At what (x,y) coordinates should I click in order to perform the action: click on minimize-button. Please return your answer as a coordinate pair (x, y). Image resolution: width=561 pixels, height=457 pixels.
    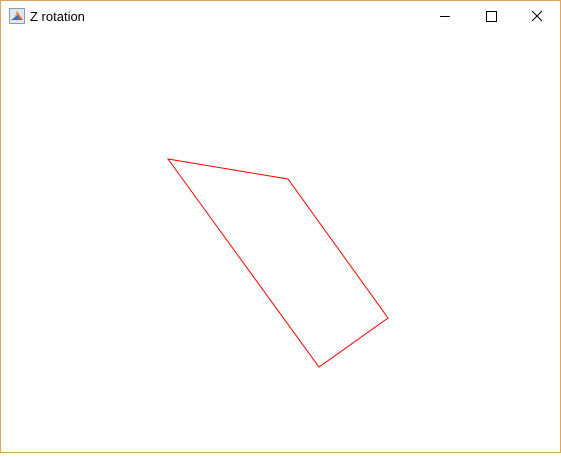
    Looking at the image, I should click on (445, 16).